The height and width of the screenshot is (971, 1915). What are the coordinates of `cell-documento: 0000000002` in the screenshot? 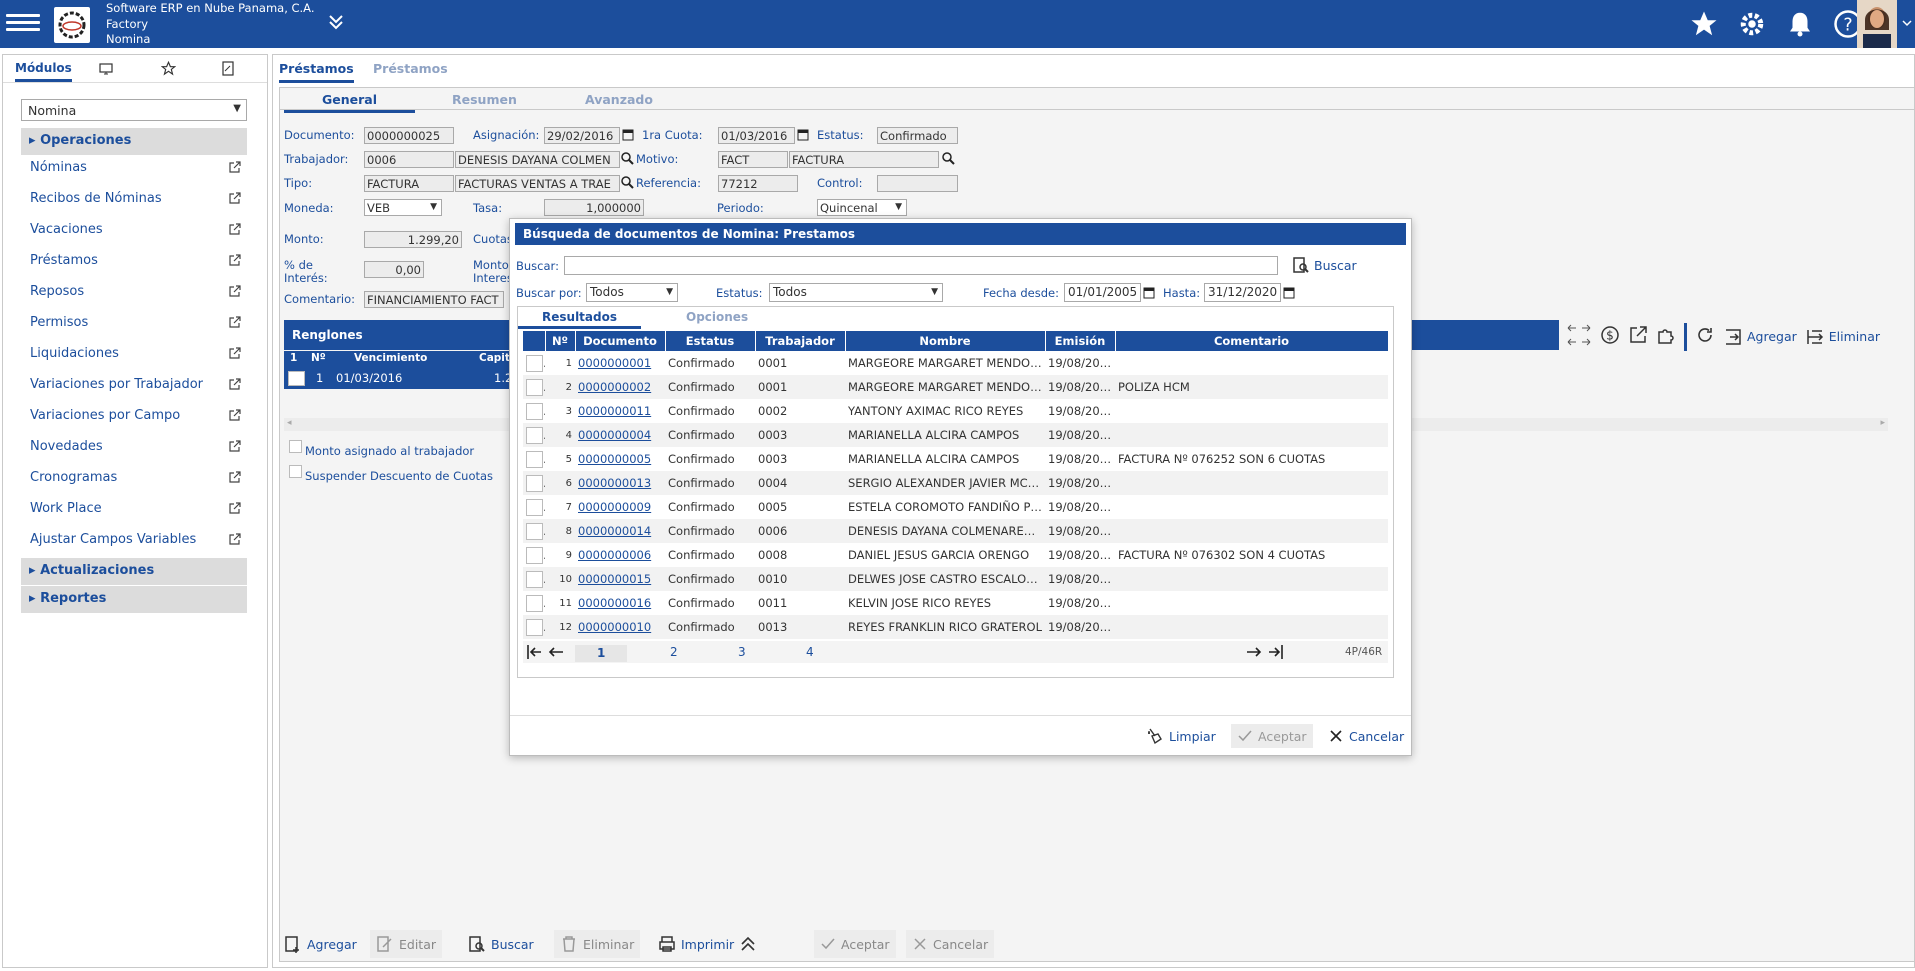 It's located at (620, 387).